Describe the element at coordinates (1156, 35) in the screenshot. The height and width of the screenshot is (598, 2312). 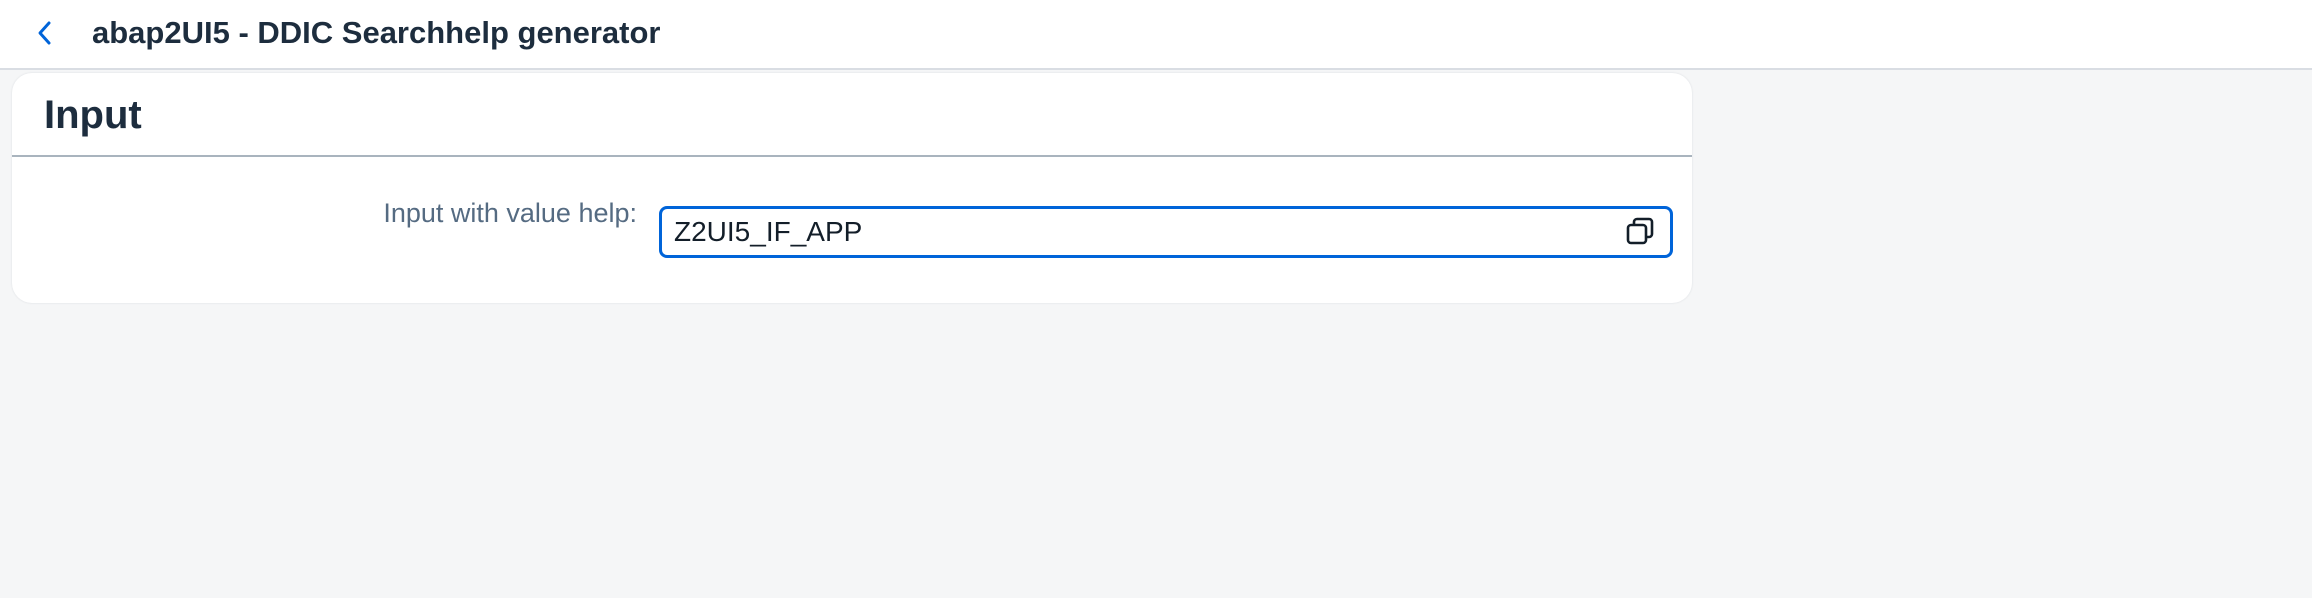
I see `shell-bar: abap2UI5 - DDIC Searchhelp generator` at that location.